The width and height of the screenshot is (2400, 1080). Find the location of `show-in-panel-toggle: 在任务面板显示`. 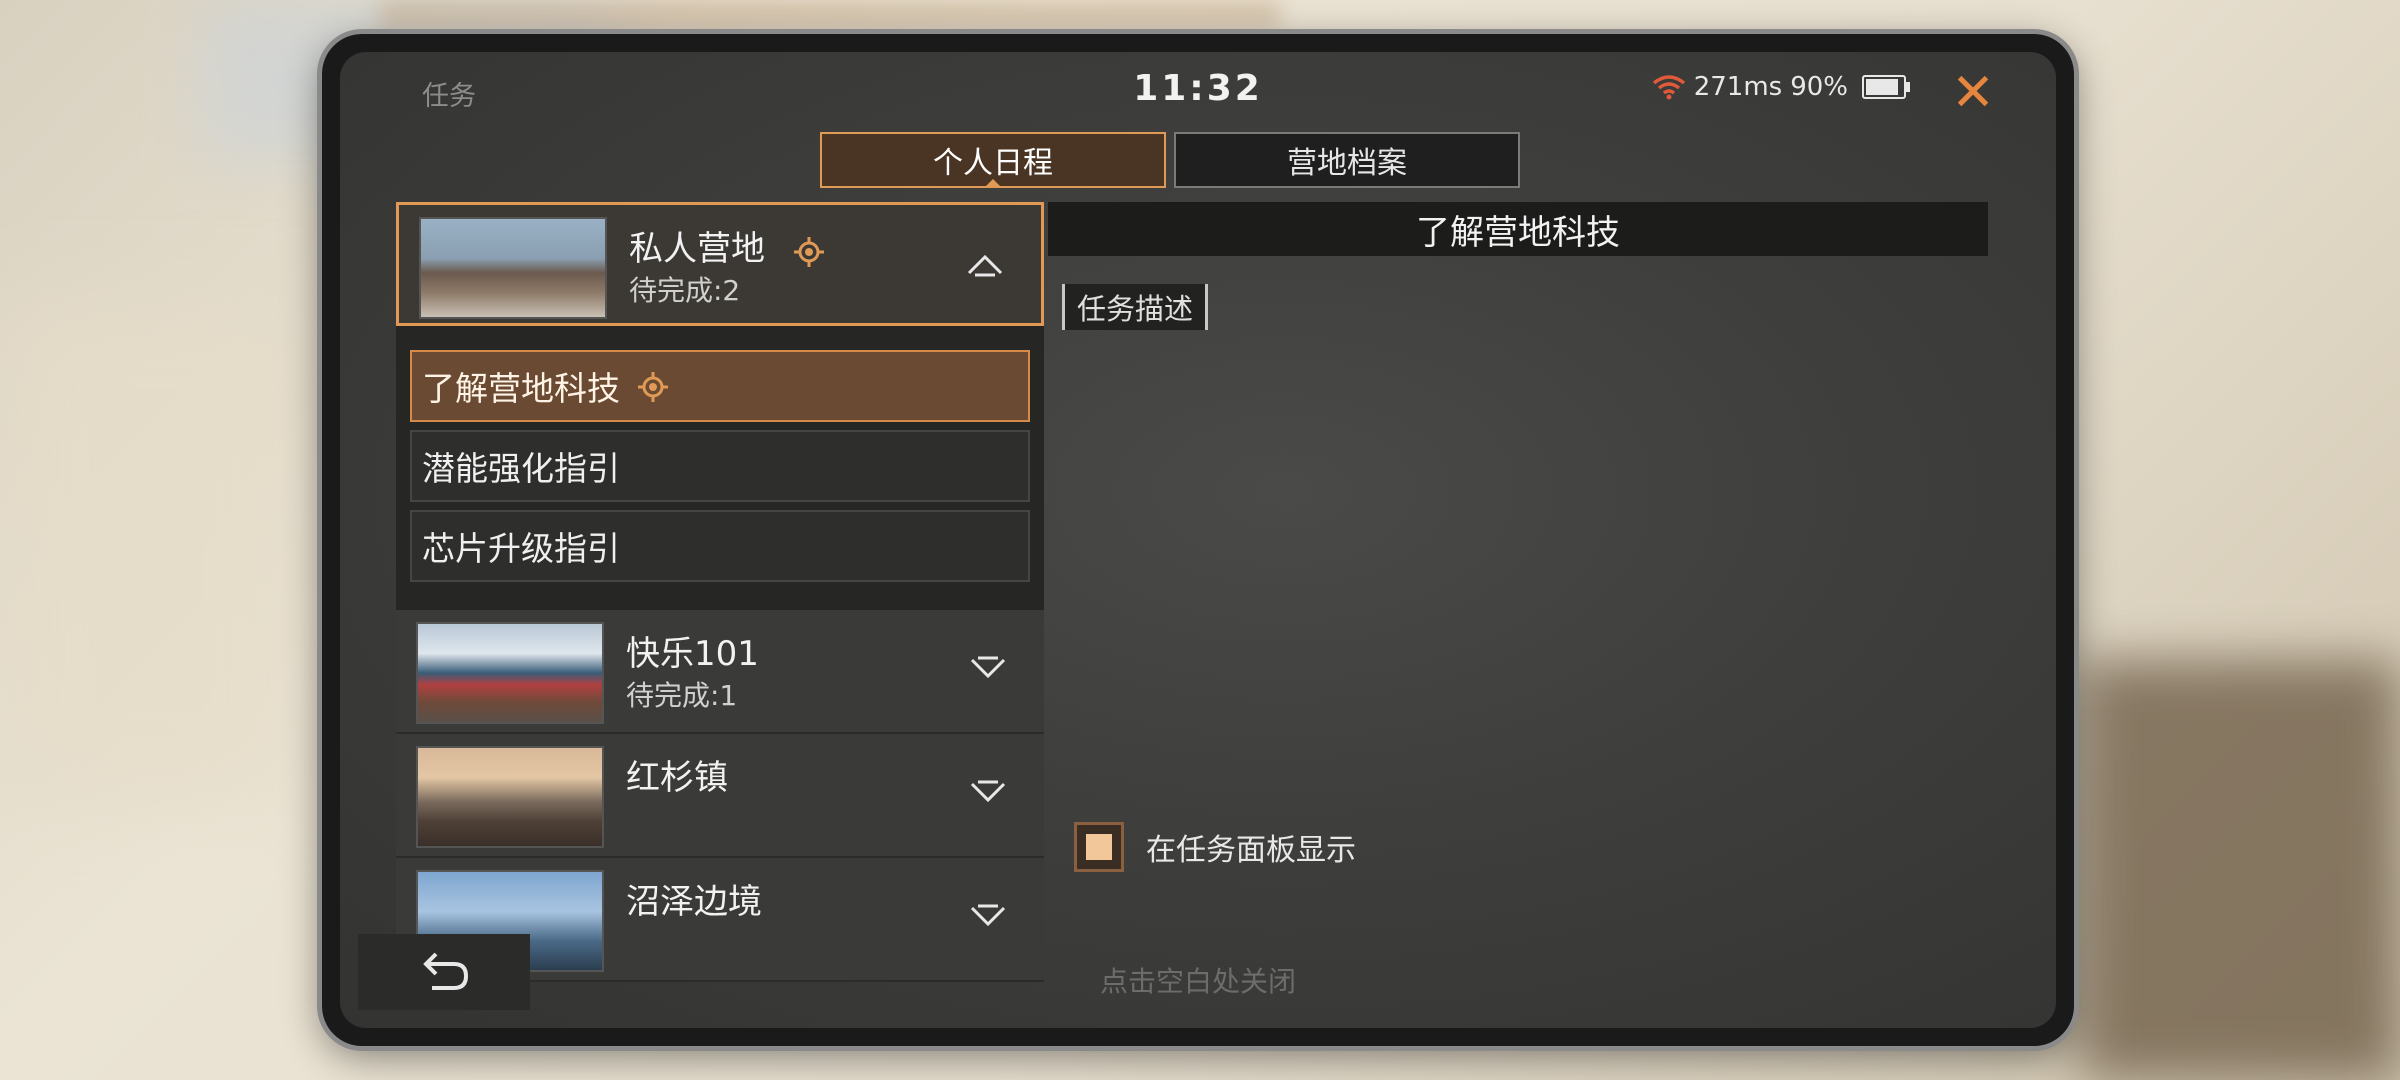

show-in-panel-toggle: 在任务面板显示 is located at coordinates (1215, 847).